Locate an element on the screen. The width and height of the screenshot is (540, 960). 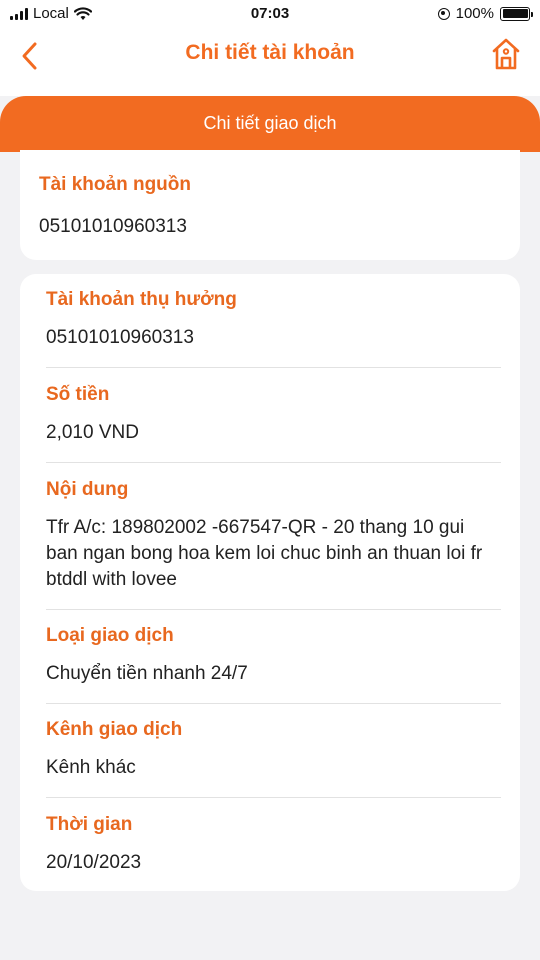
rotation-lock-icon is located at coordinates (443, 13).